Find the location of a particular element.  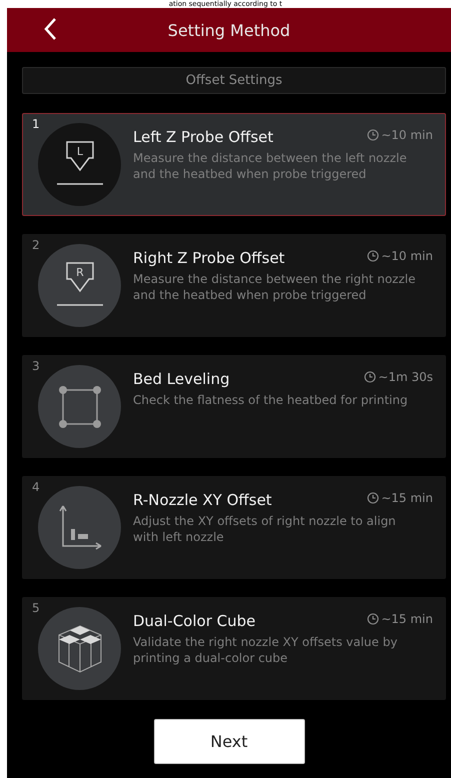

method-description: Validate the right nozzle XY offsets value by printing a dual-color cube is located at coordinates (265, 650).